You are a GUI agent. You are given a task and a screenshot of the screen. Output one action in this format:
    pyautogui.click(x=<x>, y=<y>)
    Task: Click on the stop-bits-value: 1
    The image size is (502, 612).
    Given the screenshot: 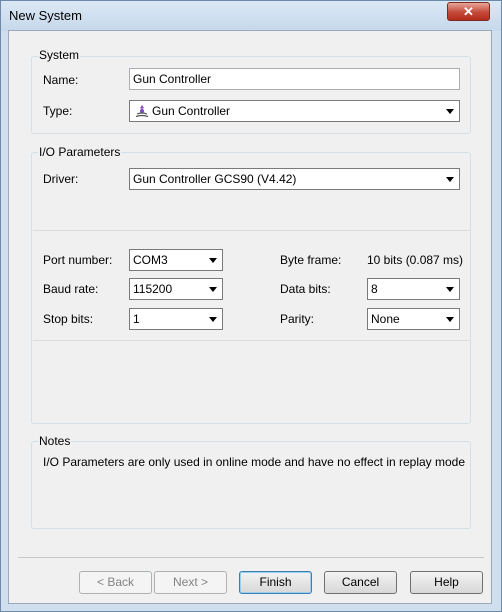 What is the action you would take?
    pyautogui.click(x=136, y=319)
    